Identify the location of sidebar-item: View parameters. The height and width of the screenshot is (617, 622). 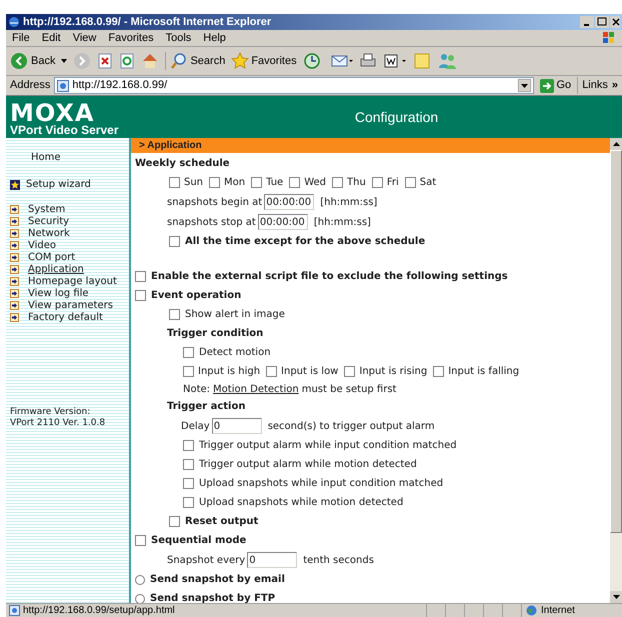
(70, 305).